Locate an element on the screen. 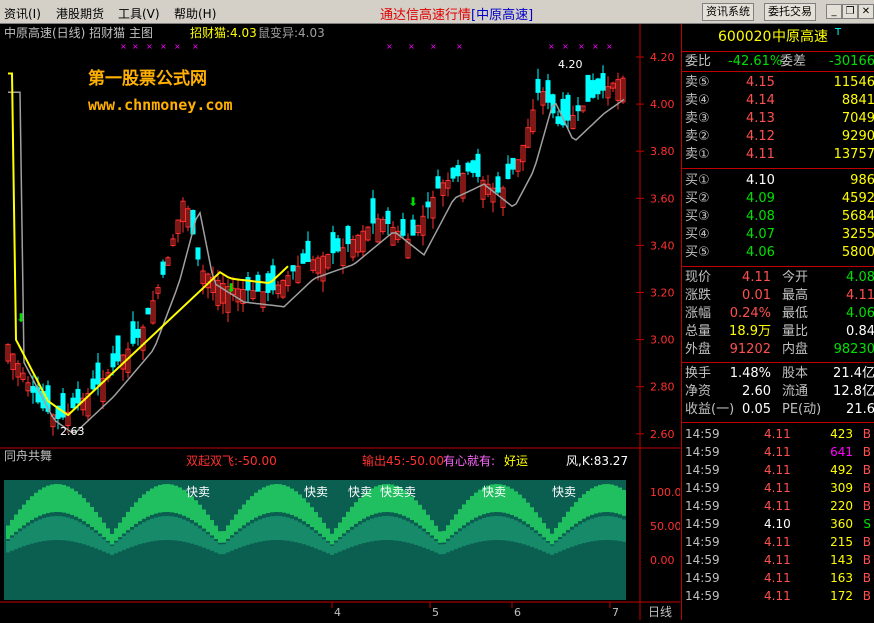 This screenshot has width=874, height=623. menu-tools: 工具(V) is located at coordinates (139, 13).